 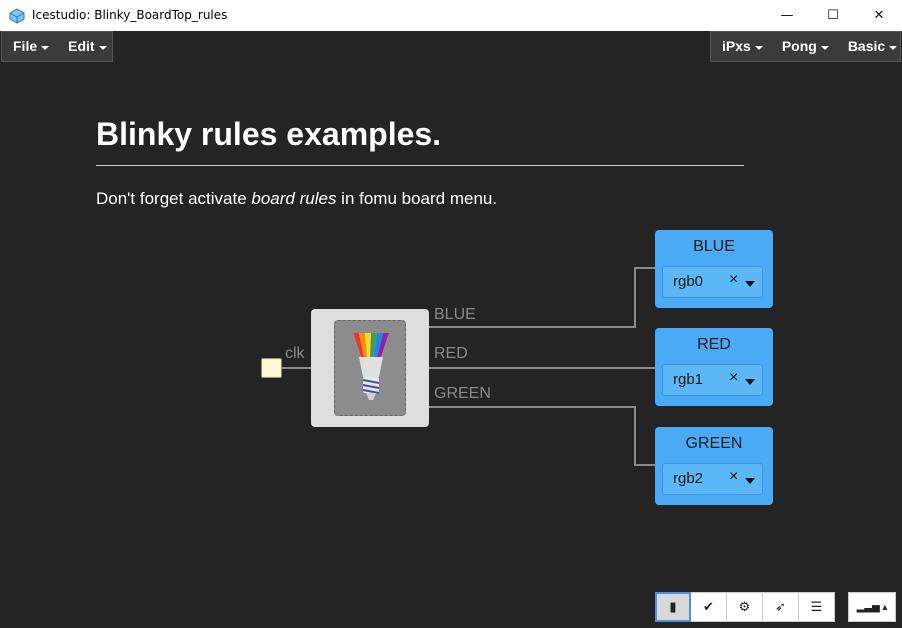 What do you see at coordinates (271, 368) in the screenshot?
I see `clk-input-port` at bounding box center [271, 368].